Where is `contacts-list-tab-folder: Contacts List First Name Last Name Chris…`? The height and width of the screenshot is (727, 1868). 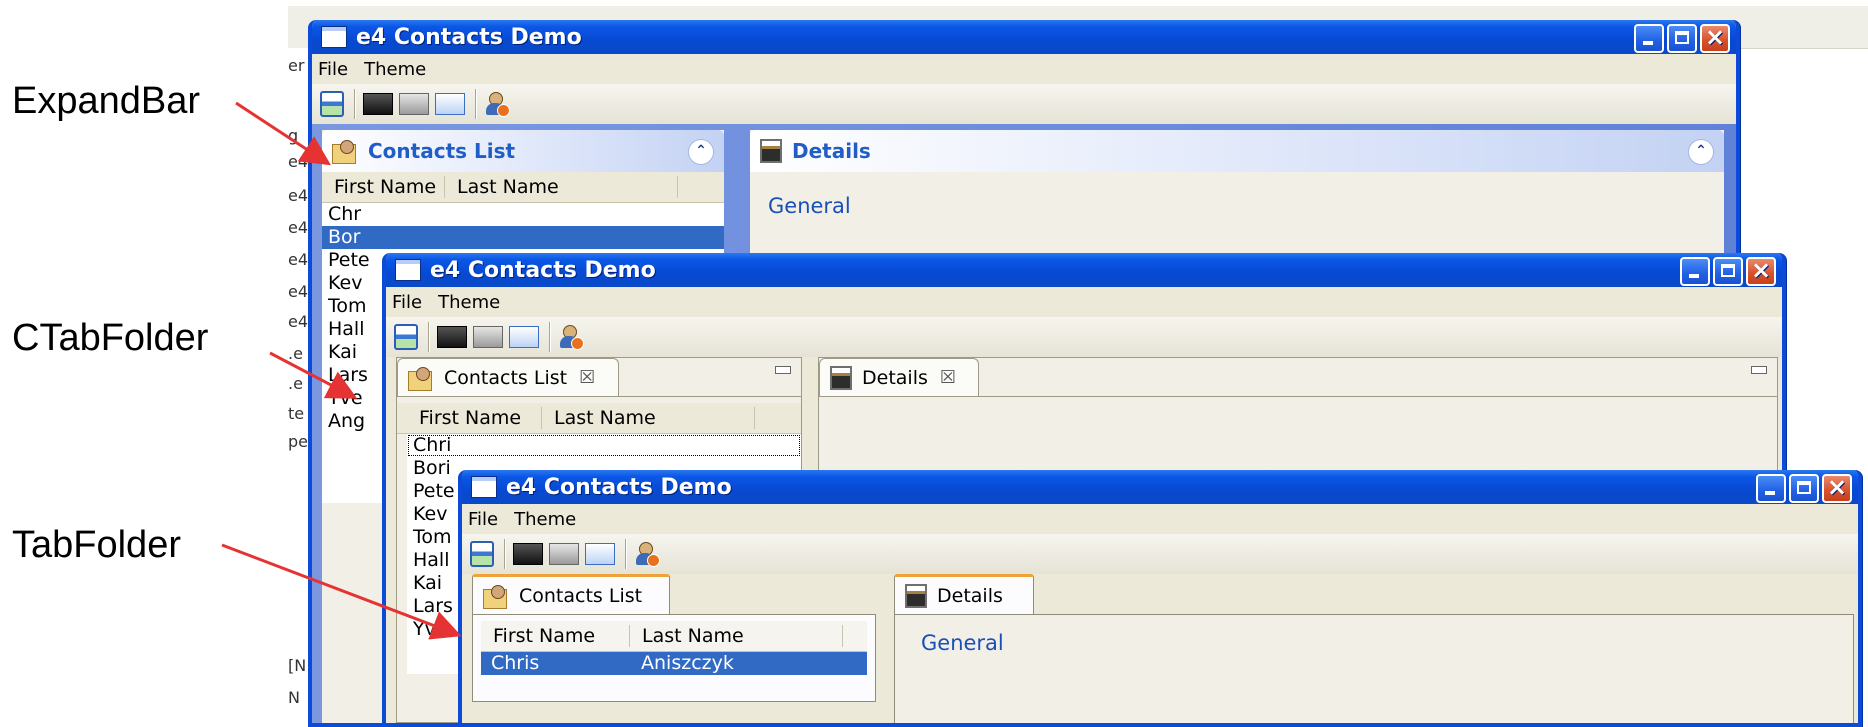
contacts-list-tab-folder: Contacts List First Name Last Name Chris… is located at coordinates (674, 648).